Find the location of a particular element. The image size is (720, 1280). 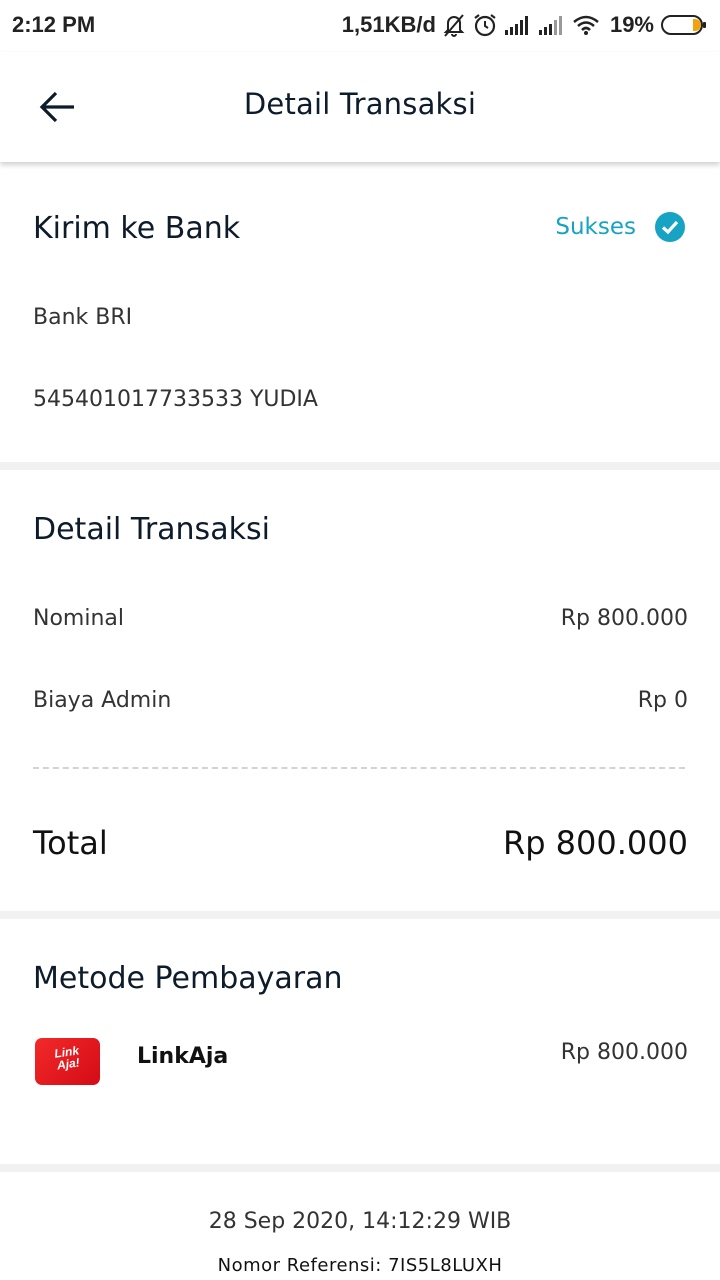

transaction-date: 28 Sep 2020, 14:12:29 WIB is located at coordinates (360, 1221).